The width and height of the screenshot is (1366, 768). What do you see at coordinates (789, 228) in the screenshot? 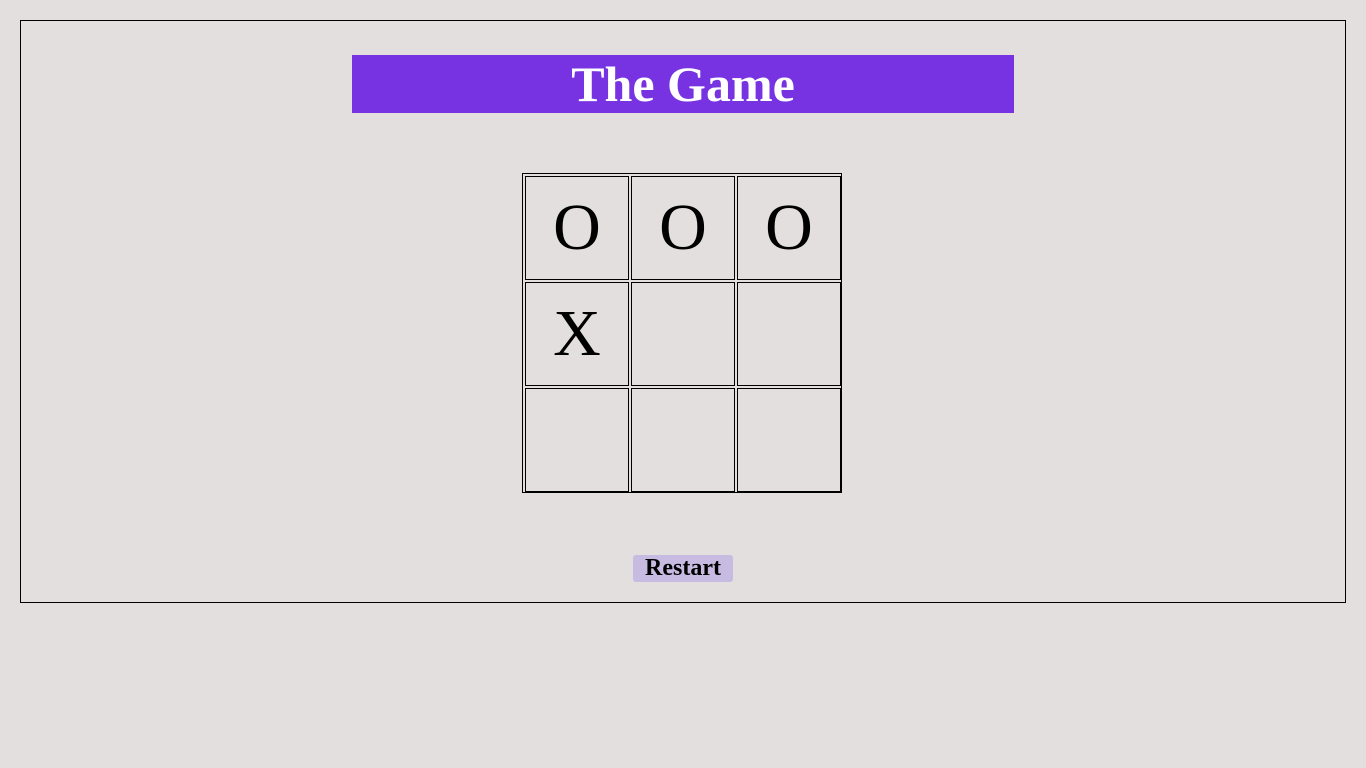
I see `board-cell-3: O` at bounding box center [789, 228].